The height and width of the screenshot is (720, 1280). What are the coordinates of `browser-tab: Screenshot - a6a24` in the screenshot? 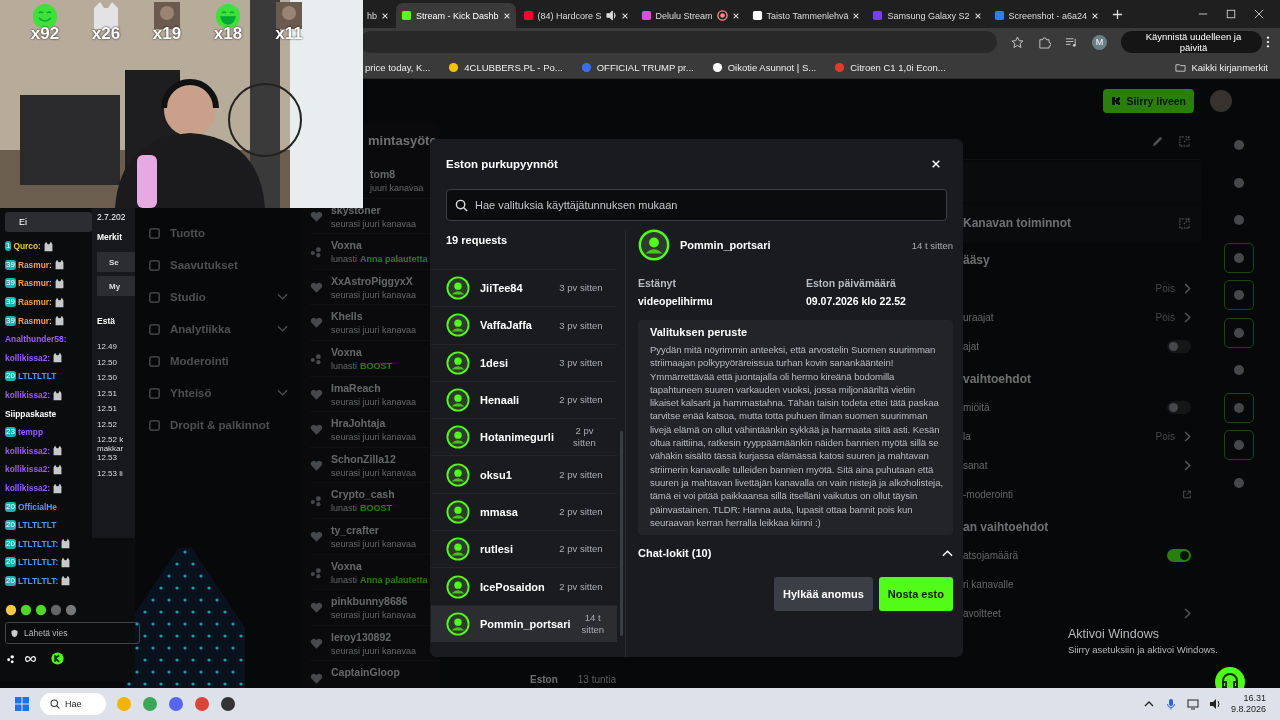 It's located at (1046, 15).